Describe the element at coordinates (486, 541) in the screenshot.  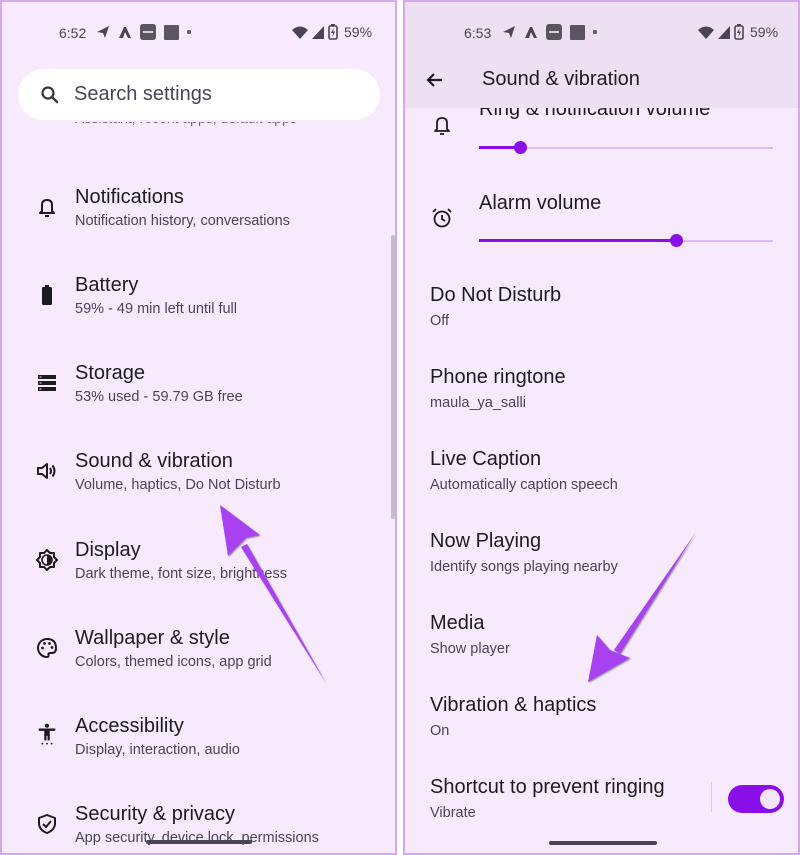
I see `item-title: Now Playing` at that location.